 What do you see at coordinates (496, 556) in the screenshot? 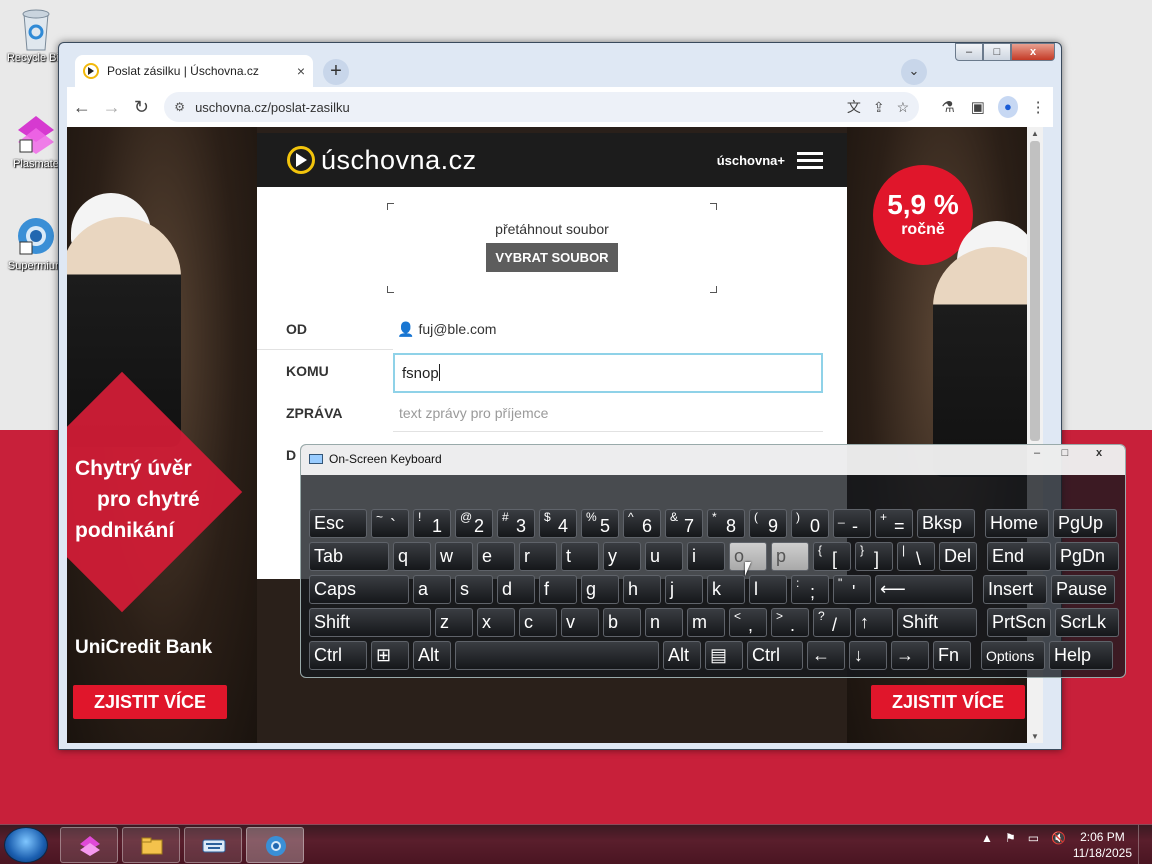
I see `osk-key-e: e` at bounding box center [496, 556].